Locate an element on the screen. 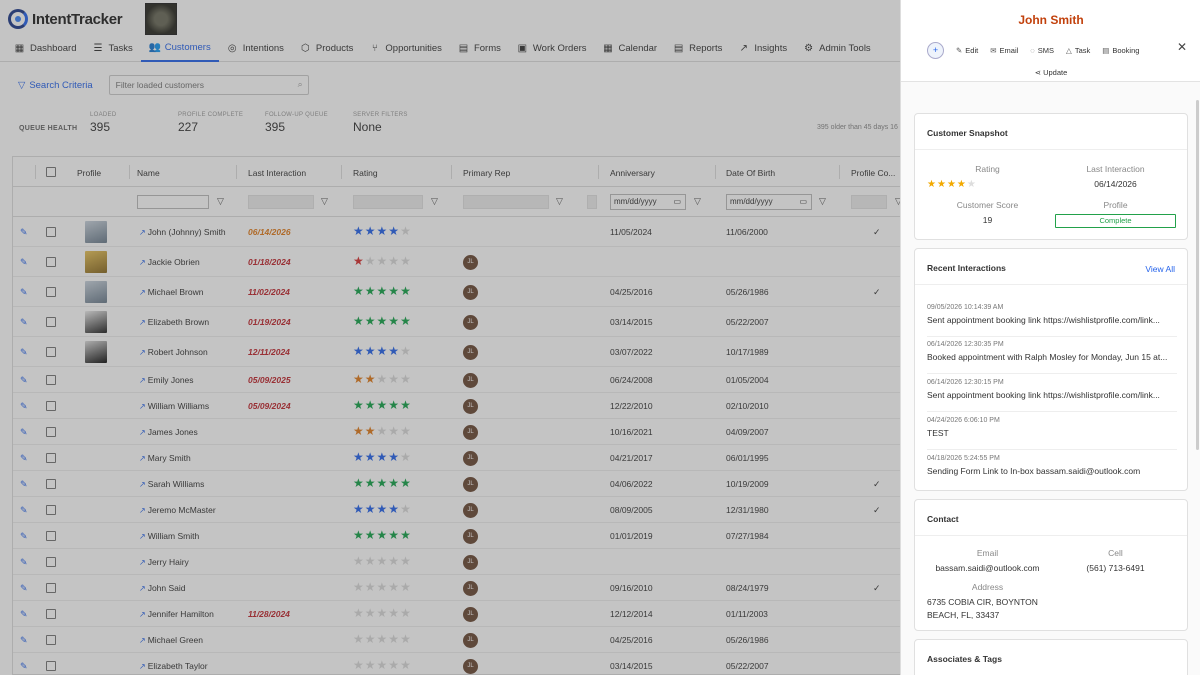 The image size is (1200, 675). associates-title: Associates & Tags is located at coordinates (964, 659).